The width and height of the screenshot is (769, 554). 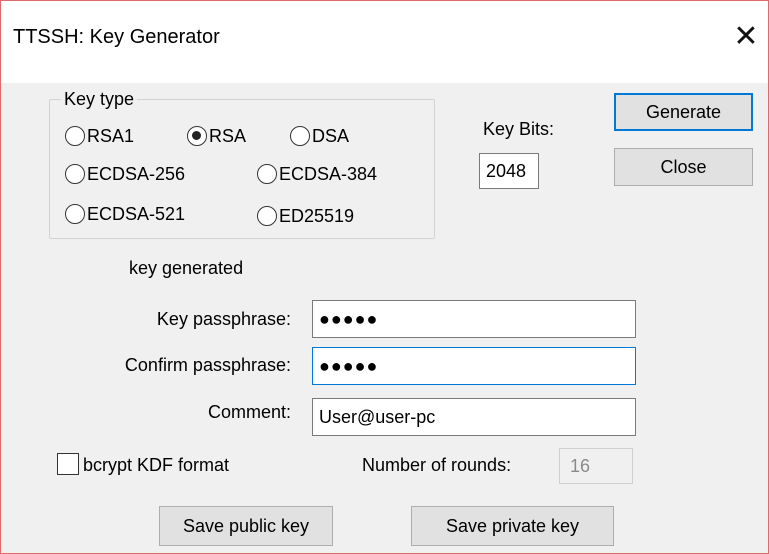 What do you see at coordinates (437, 465) in the screenshot?
I see `rounds-label: Number of rounds:` at bounding box center [437, 465].